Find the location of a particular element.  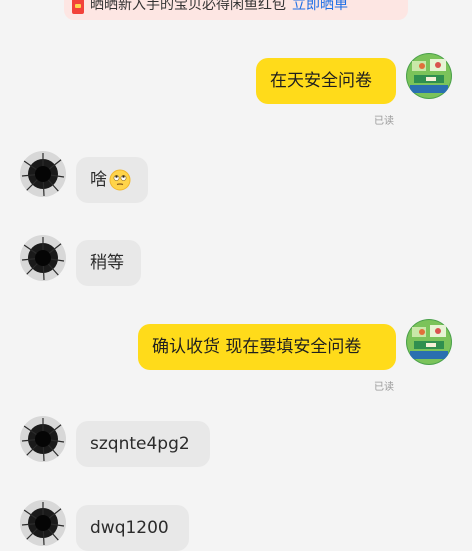

message-text: 稍等 is located at coordinates (107, 263).